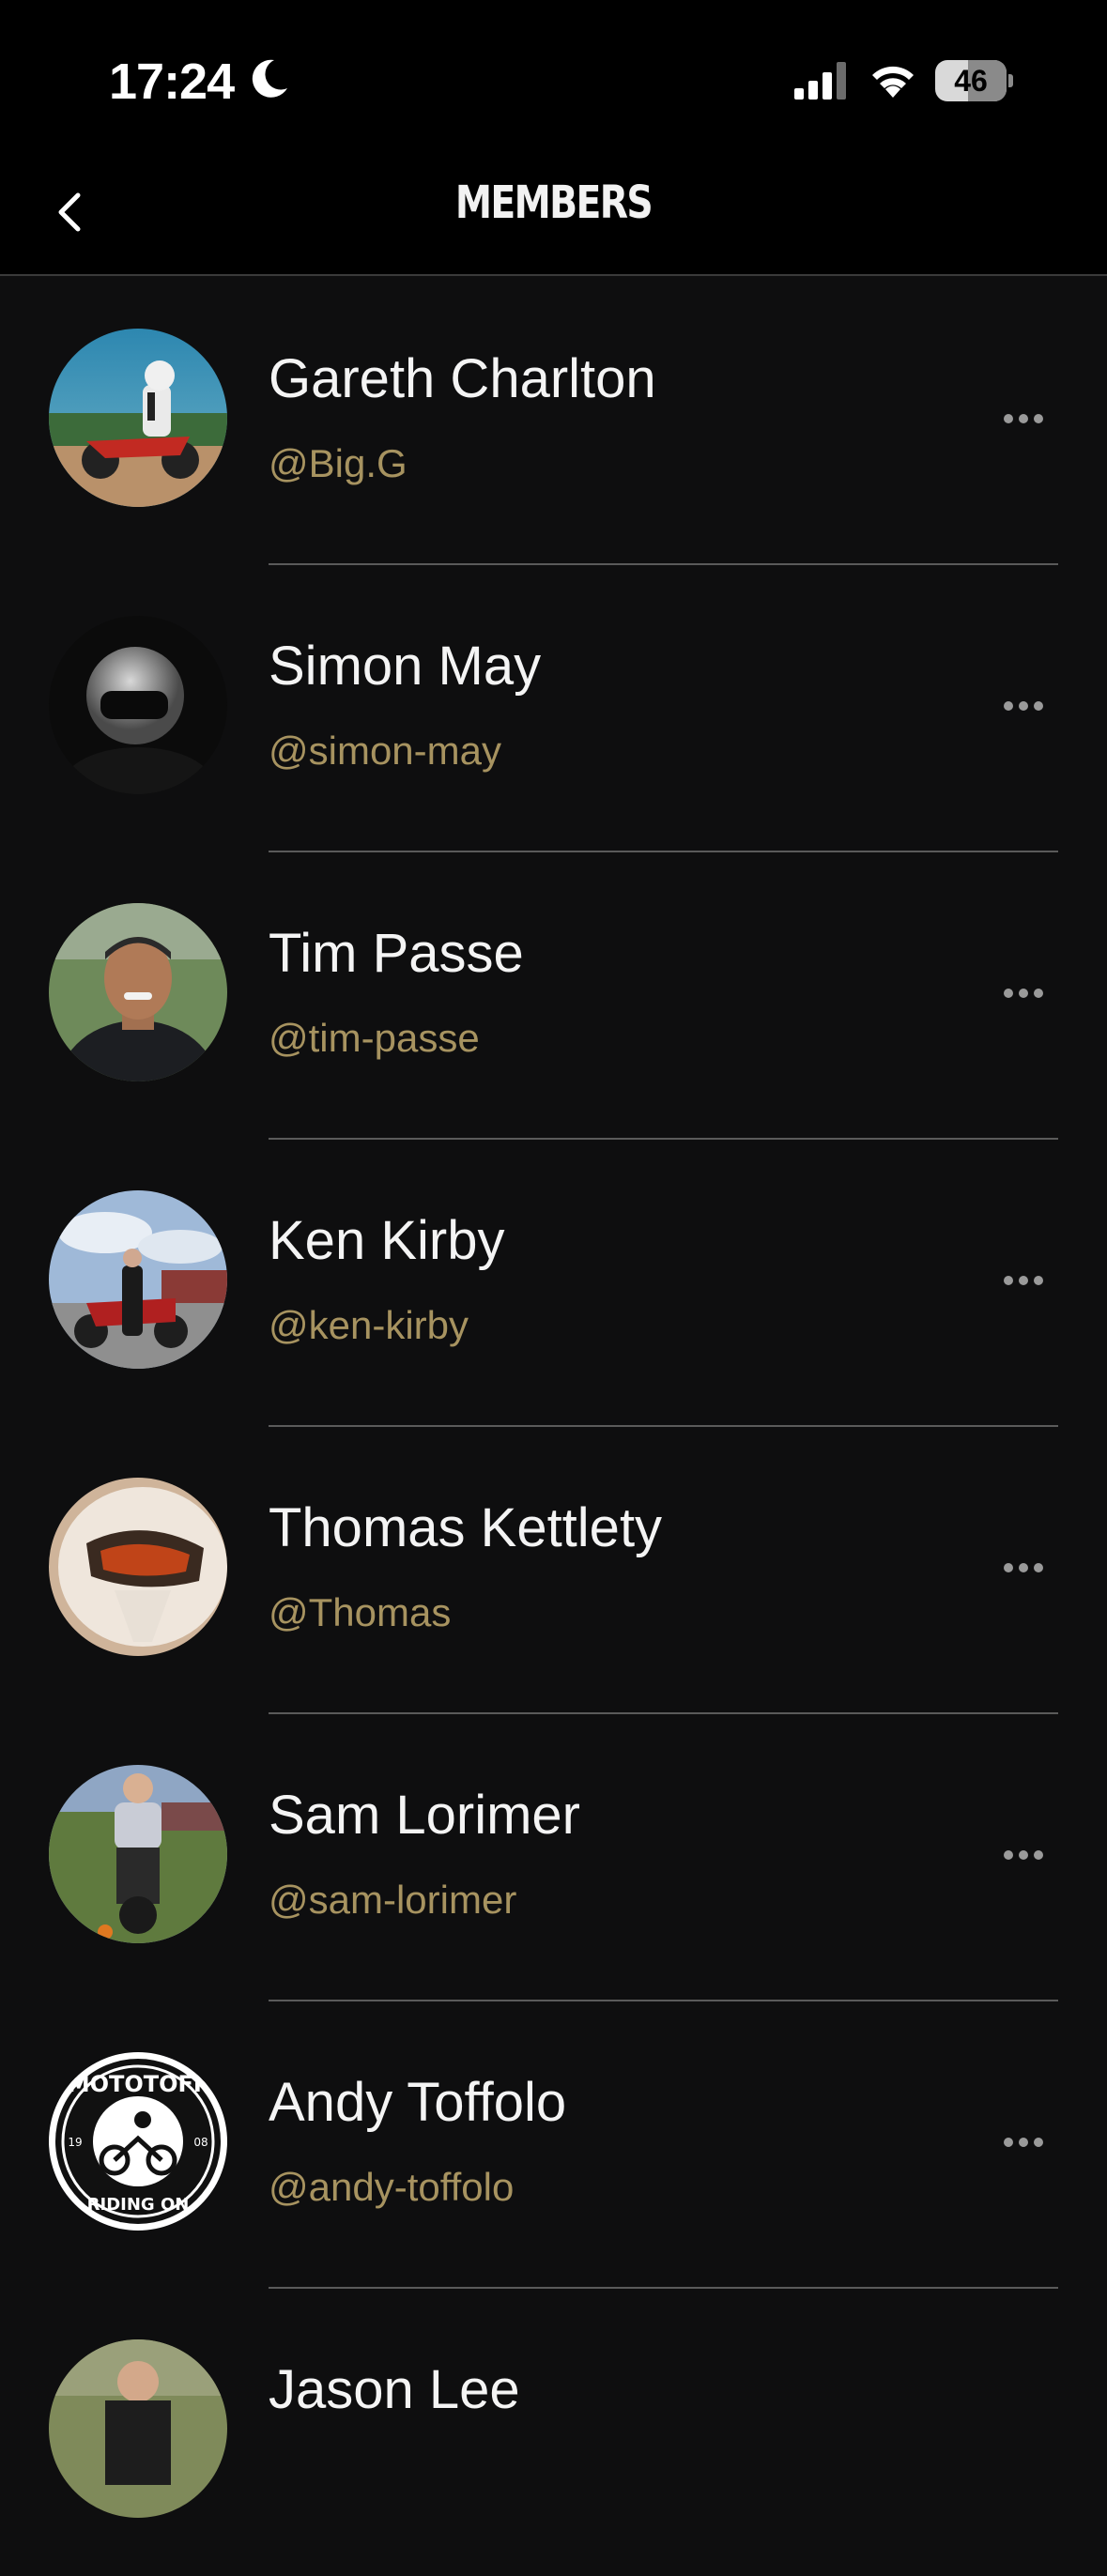 The height and width of the screenshot is (2576, 1107). Describe the element at coordinates (553, 2433) in the screenshot. I see `member-row: Jason Lee` at that location.